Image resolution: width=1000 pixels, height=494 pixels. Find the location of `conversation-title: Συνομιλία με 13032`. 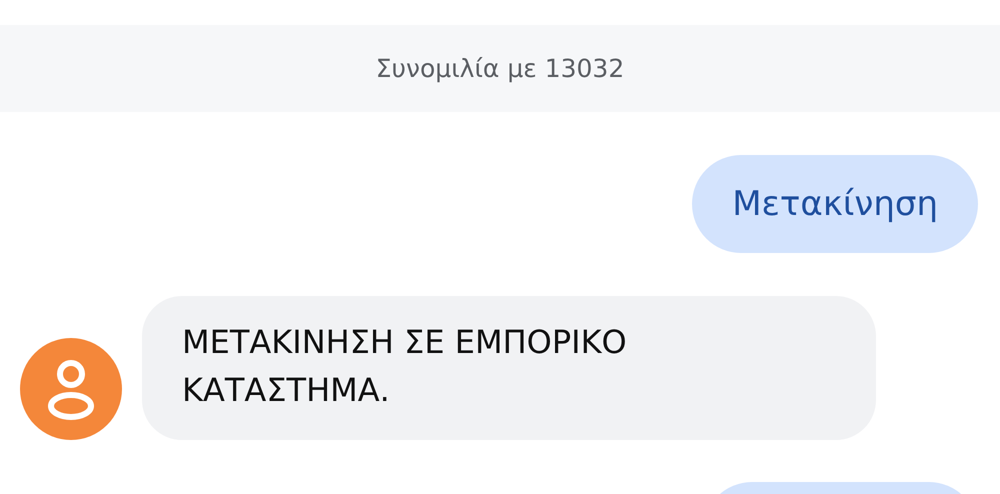

conversation-title: Συνομιλία με 13032 is located at coordinates (500, 68).